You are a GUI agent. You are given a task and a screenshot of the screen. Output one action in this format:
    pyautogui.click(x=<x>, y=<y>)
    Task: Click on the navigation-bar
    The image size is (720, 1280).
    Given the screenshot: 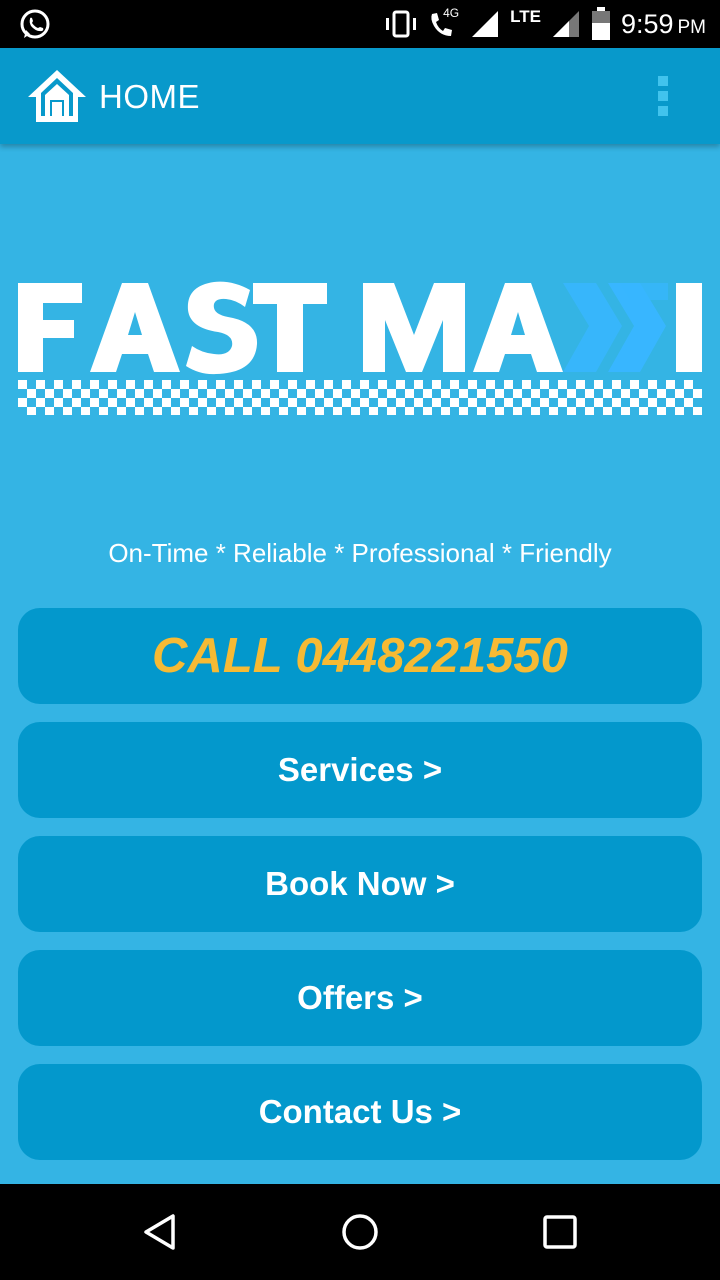 What is the action you would take?
    pyautogui.click(x=360, y=1232)
    